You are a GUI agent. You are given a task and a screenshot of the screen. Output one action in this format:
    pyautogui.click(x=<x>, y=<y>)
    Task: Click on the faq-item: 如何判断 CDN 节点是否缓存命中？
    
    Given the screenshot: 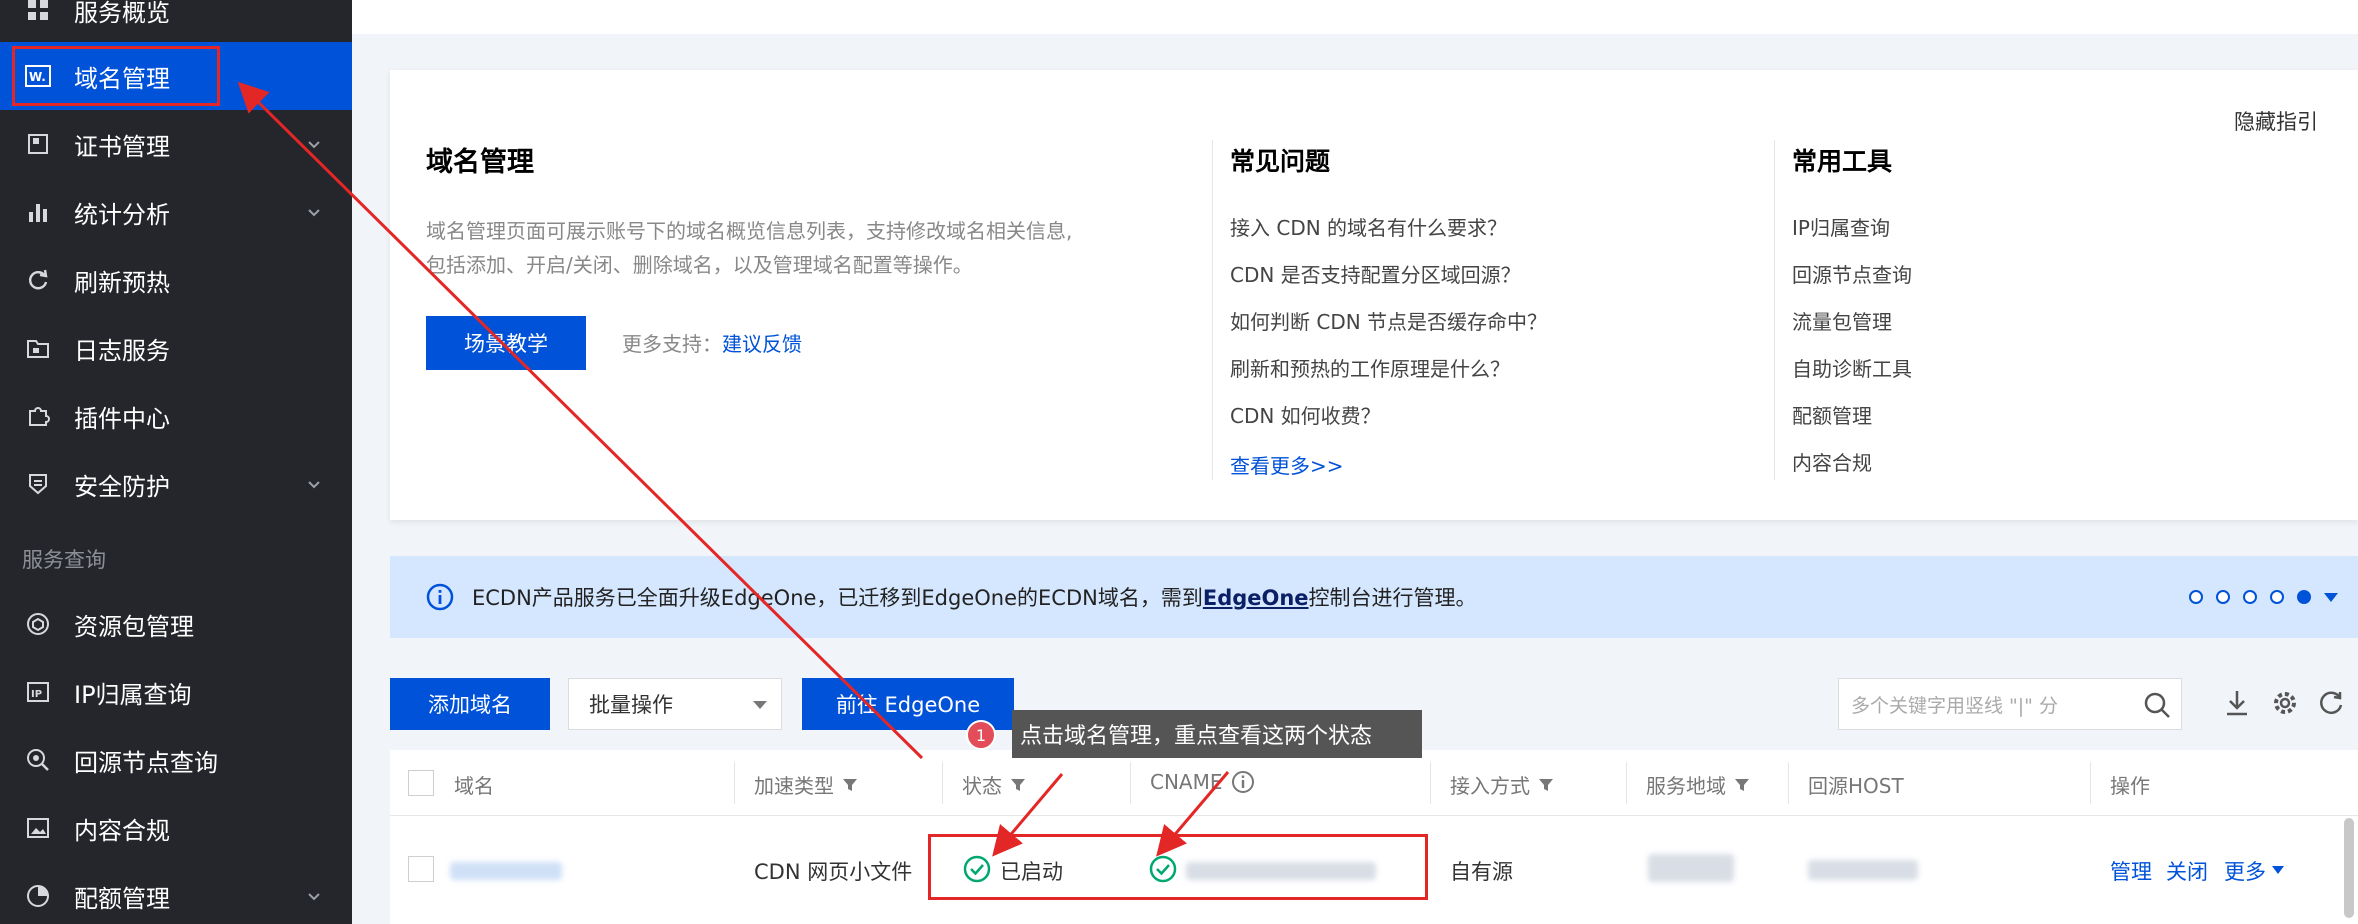 What is the action you would take?
    pyautogui.click(x=1388, y=320)
    